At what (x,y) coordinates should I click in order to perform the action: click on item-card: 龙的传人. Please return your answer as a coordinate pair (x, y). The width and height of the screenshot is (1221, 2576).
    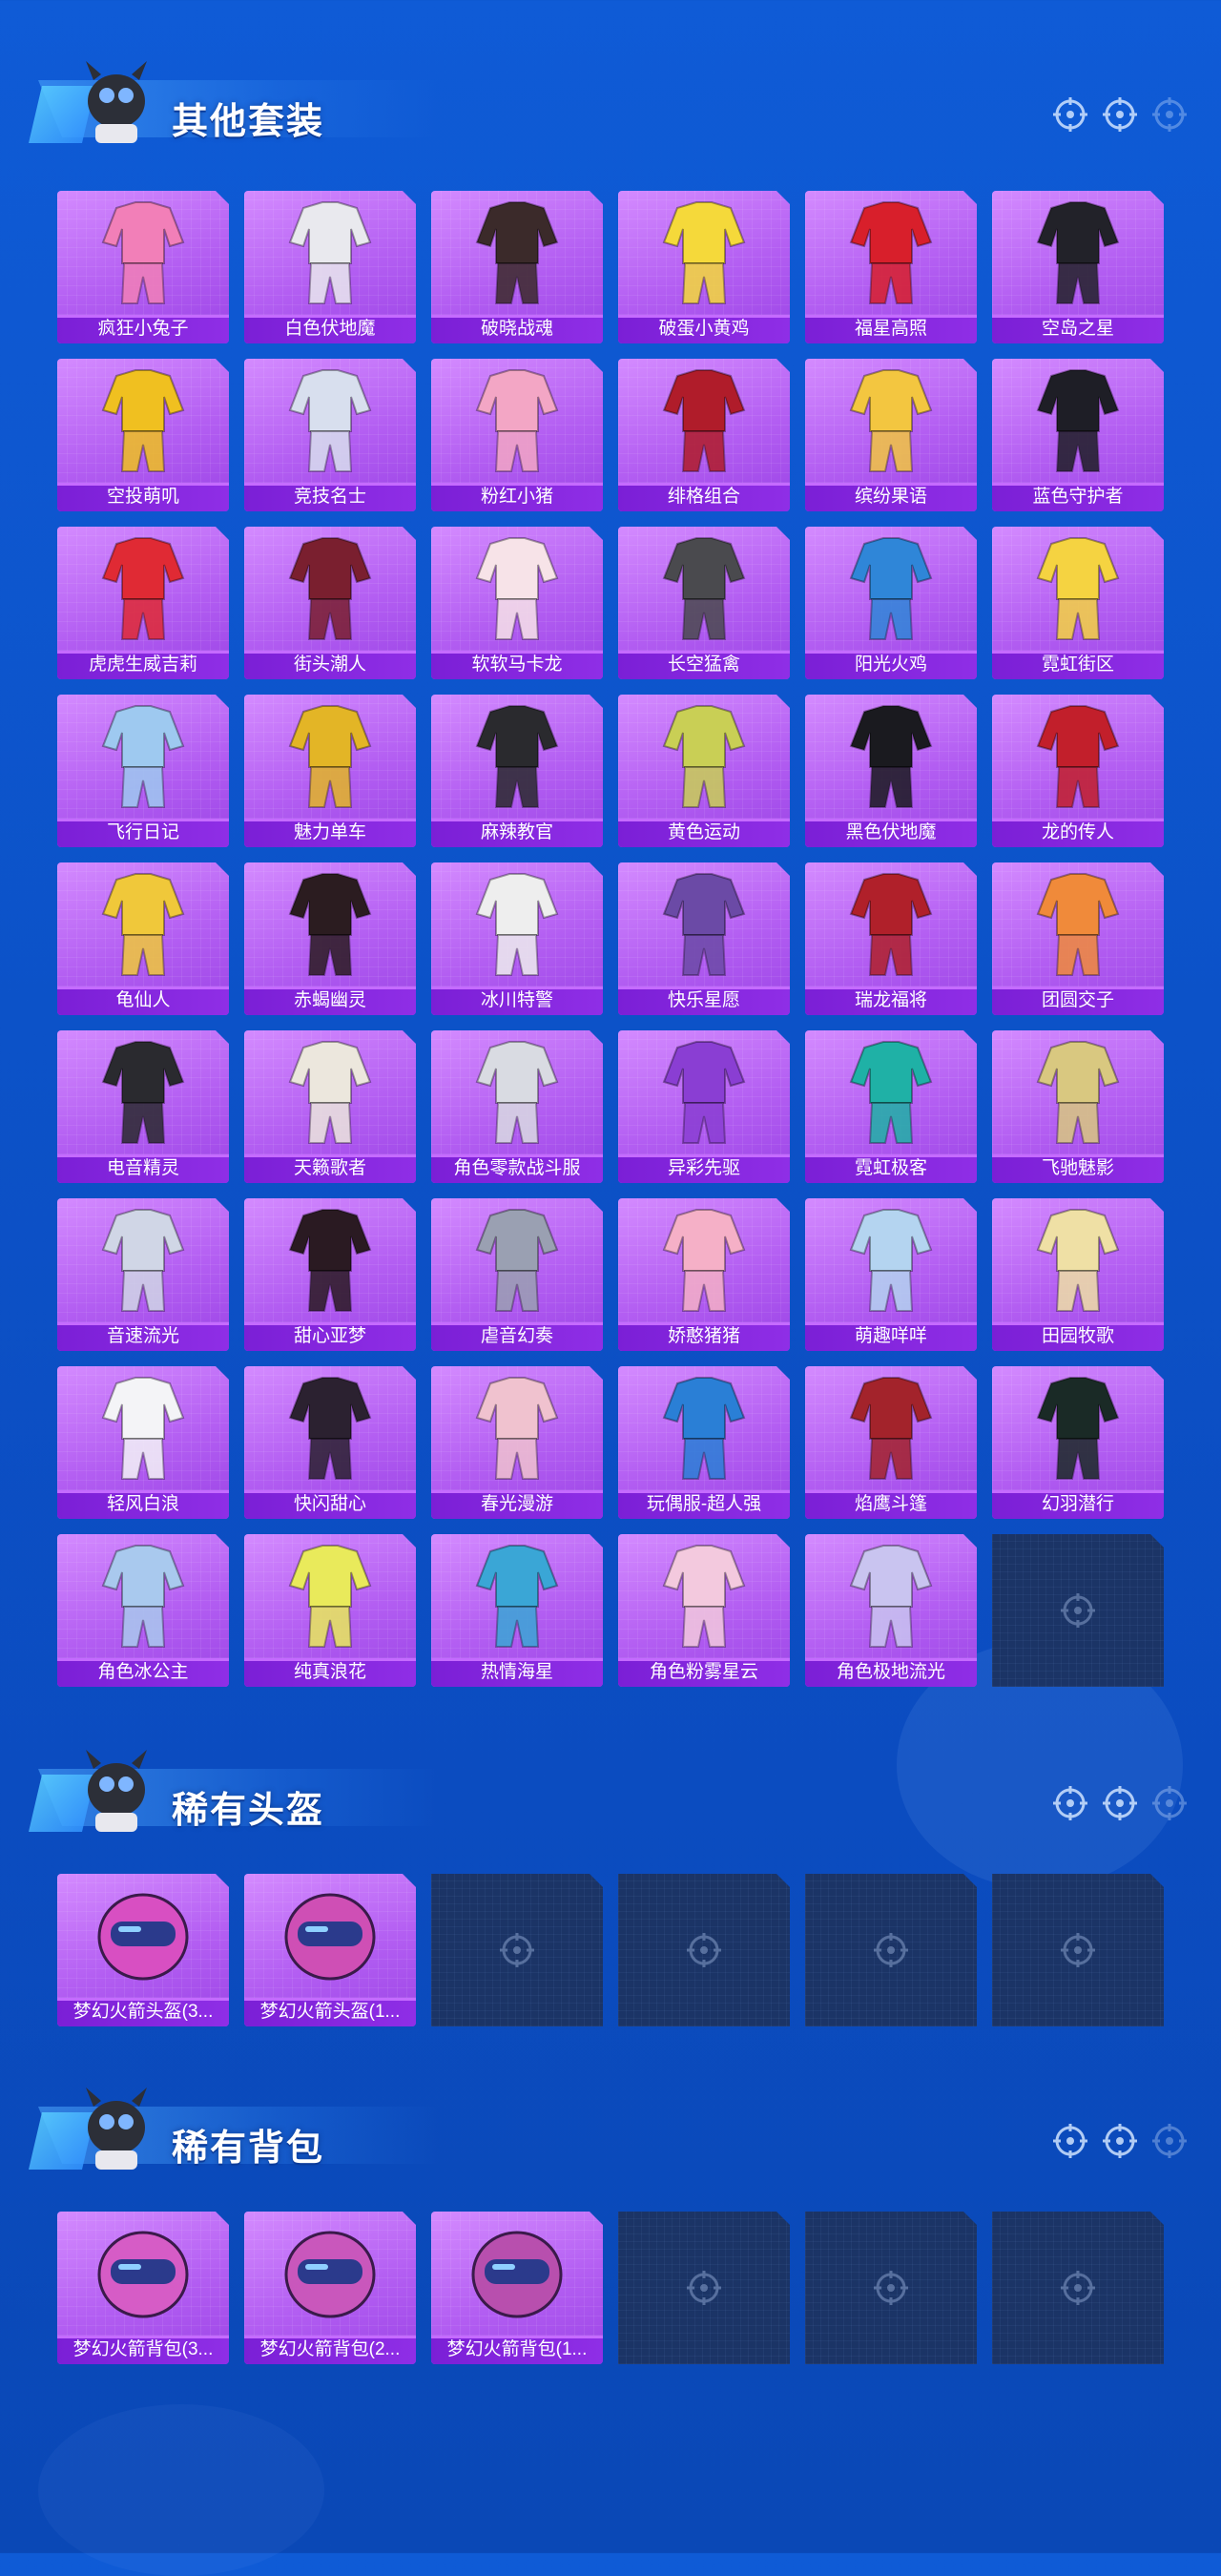
    Looking at the image, I should click on (1078, 771).